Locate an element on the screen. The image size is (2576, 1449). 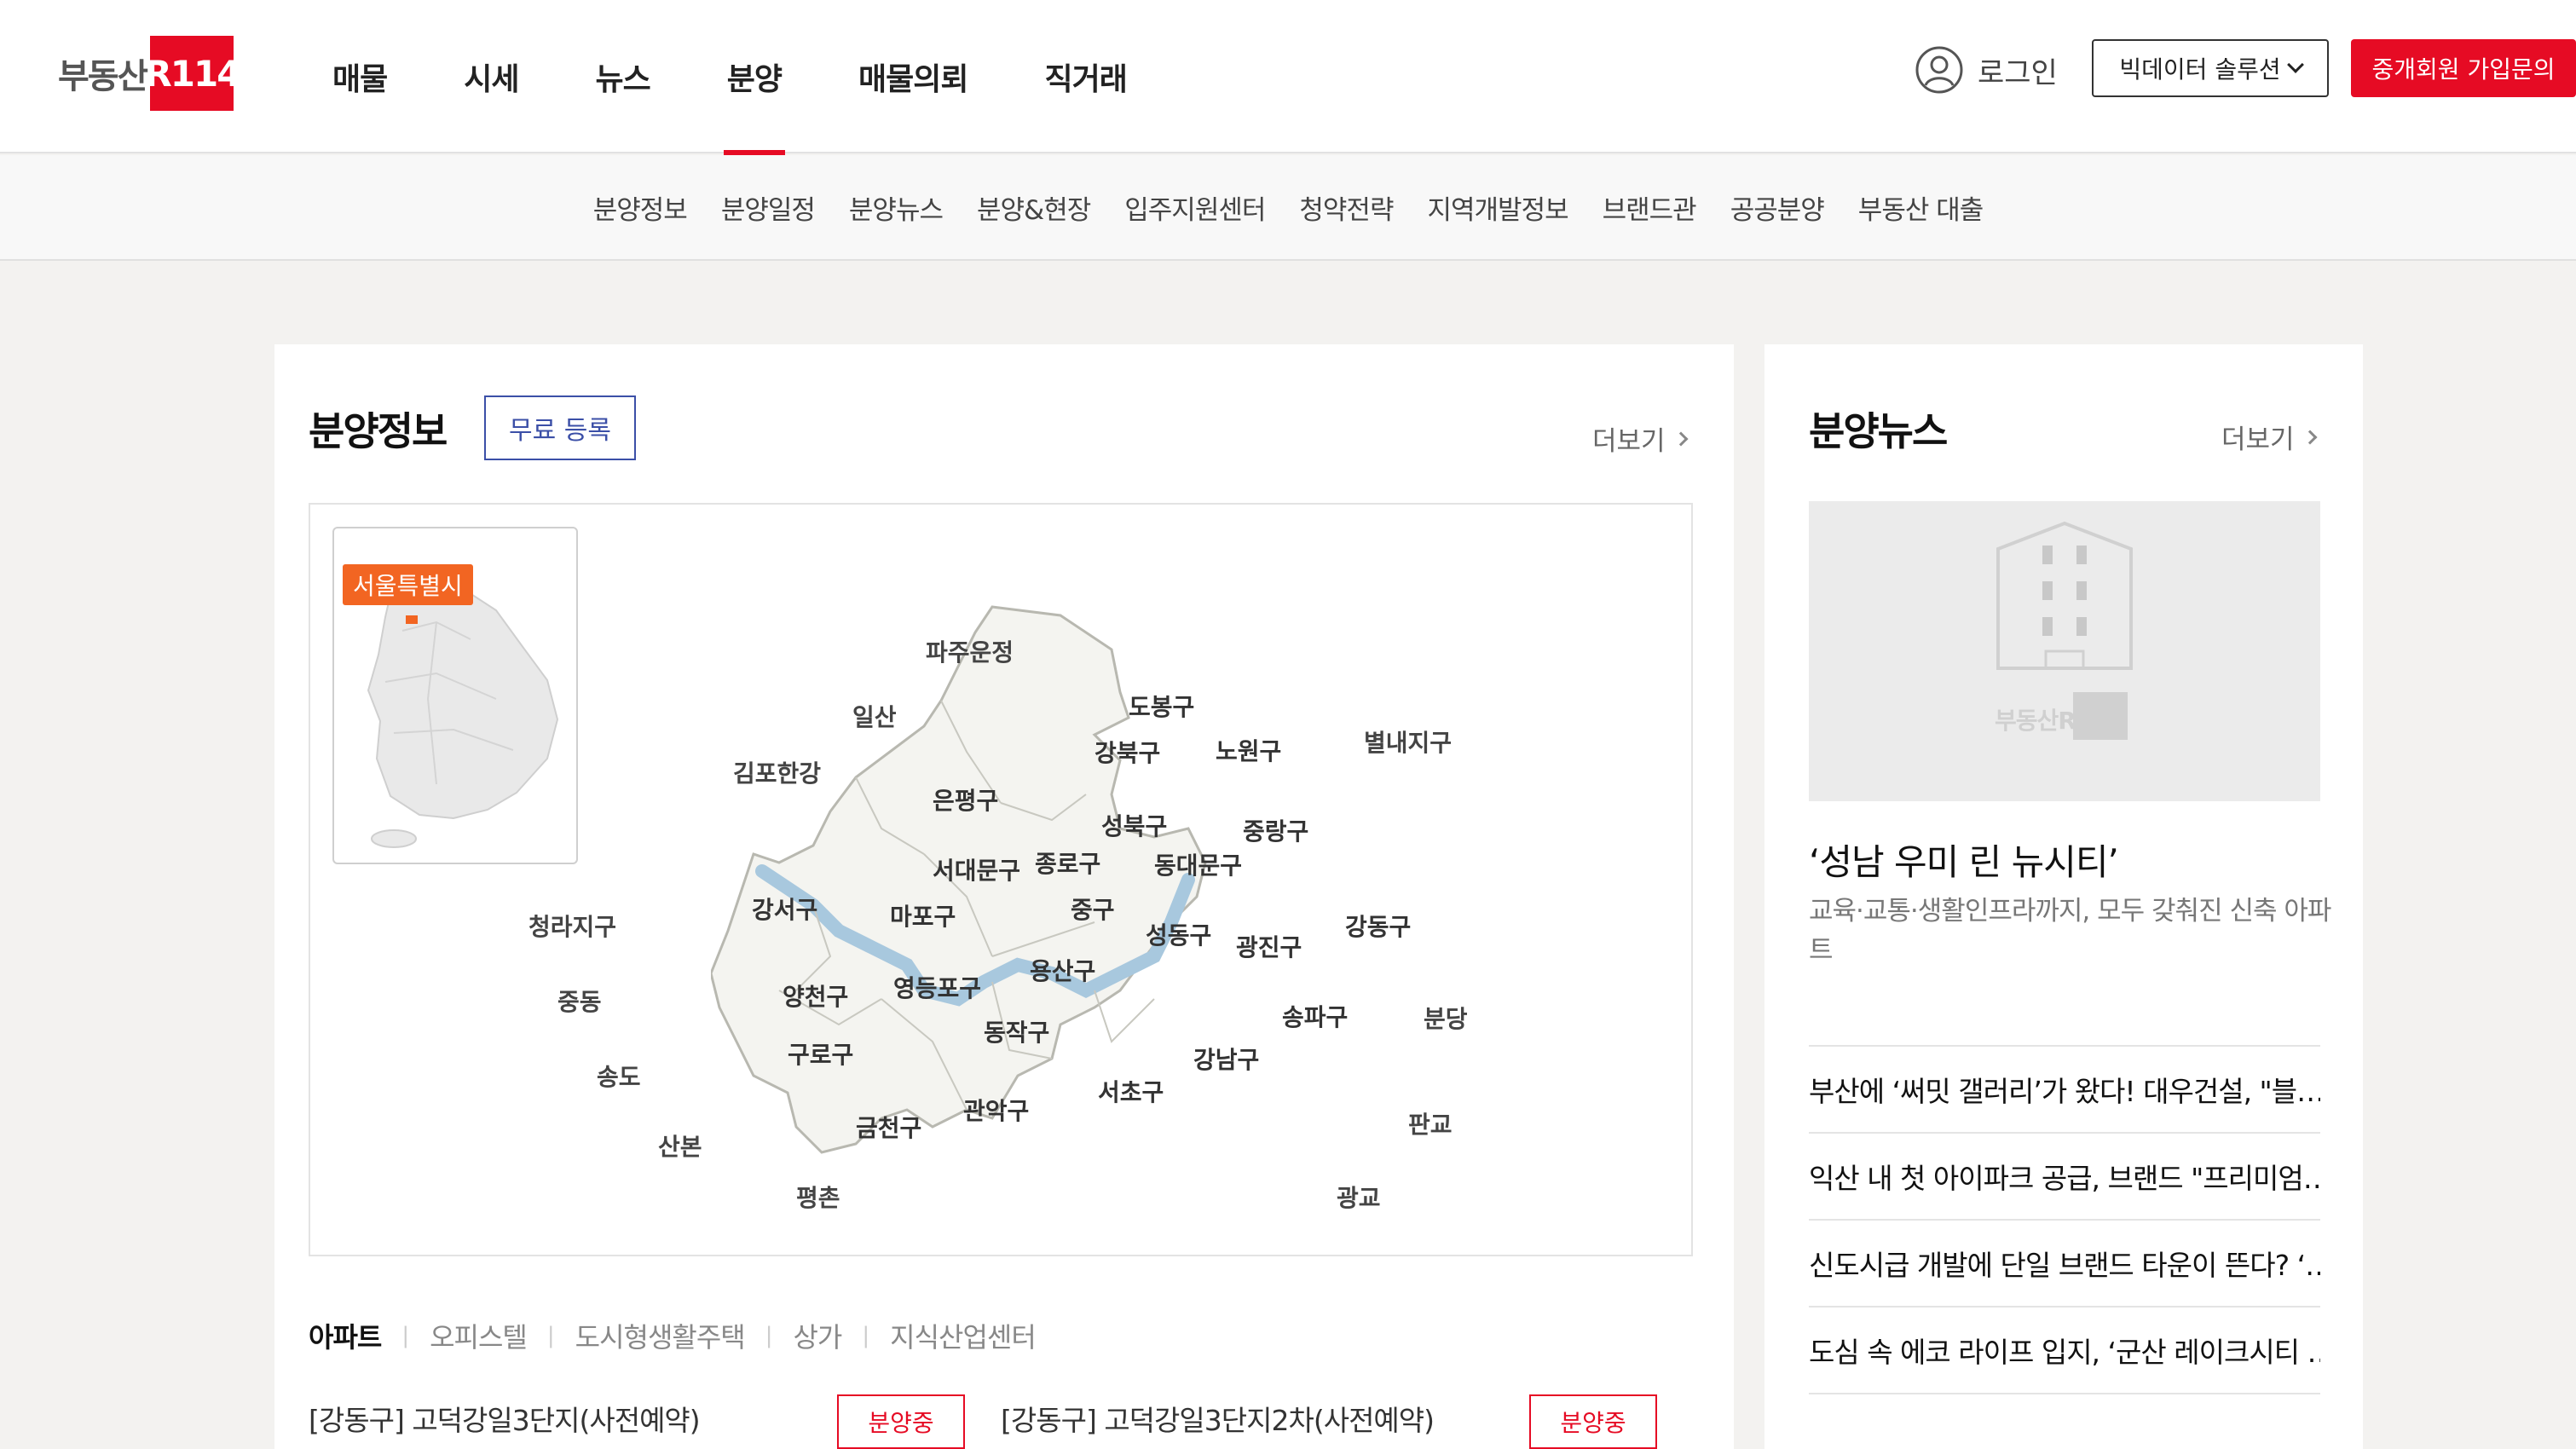
section-title: 분양정보 is located at coordinates (378, 431).